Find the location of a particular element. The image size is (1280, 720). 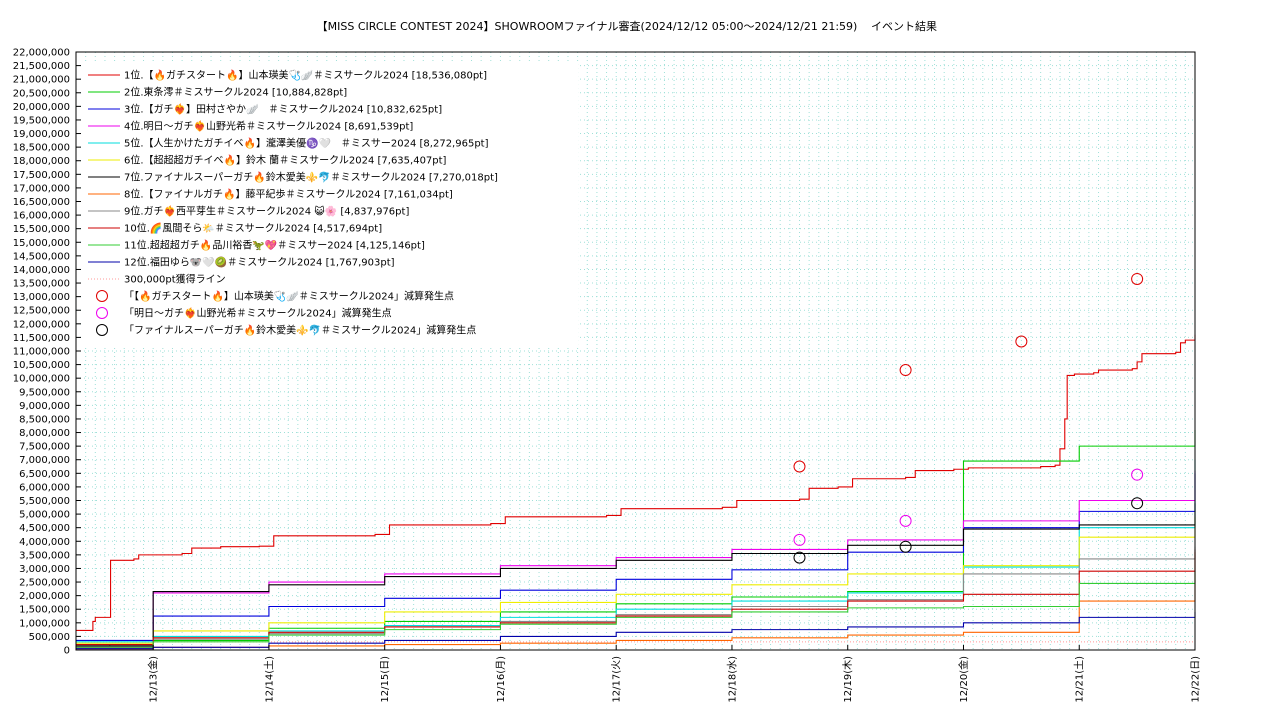

y-tick-label: 14,000,000 is located at coordinates (41, 270).